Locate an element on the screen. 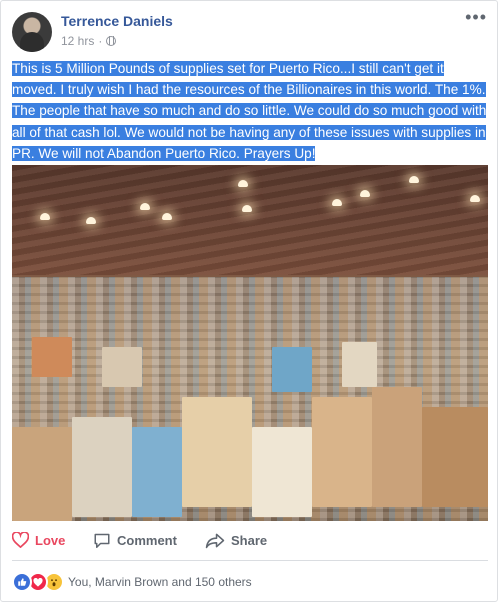 This screenshot has width=498, height=602. reactions-summary: You, Marvin Brown and 150 others is located at coordinates (132, 582).